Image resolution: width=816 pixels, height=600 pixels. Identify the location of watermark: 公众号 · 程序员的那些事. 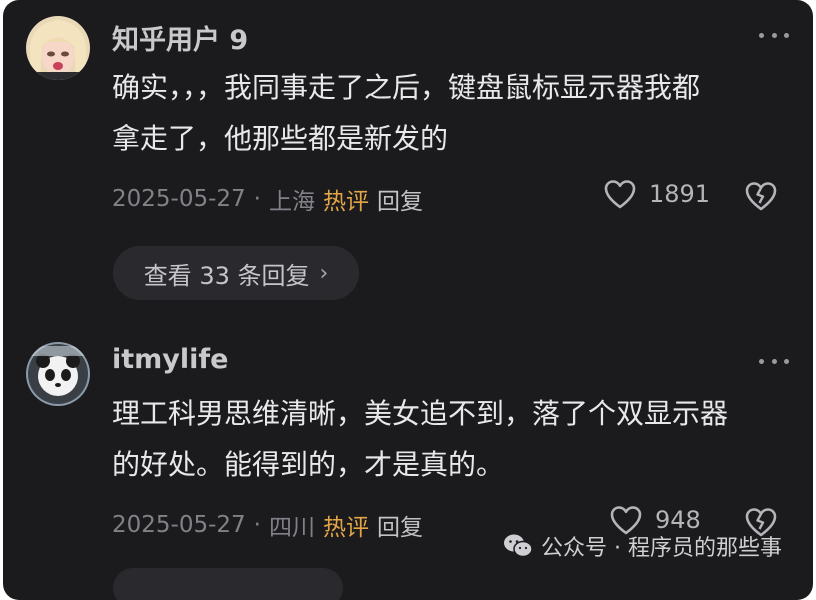
(642, 546).